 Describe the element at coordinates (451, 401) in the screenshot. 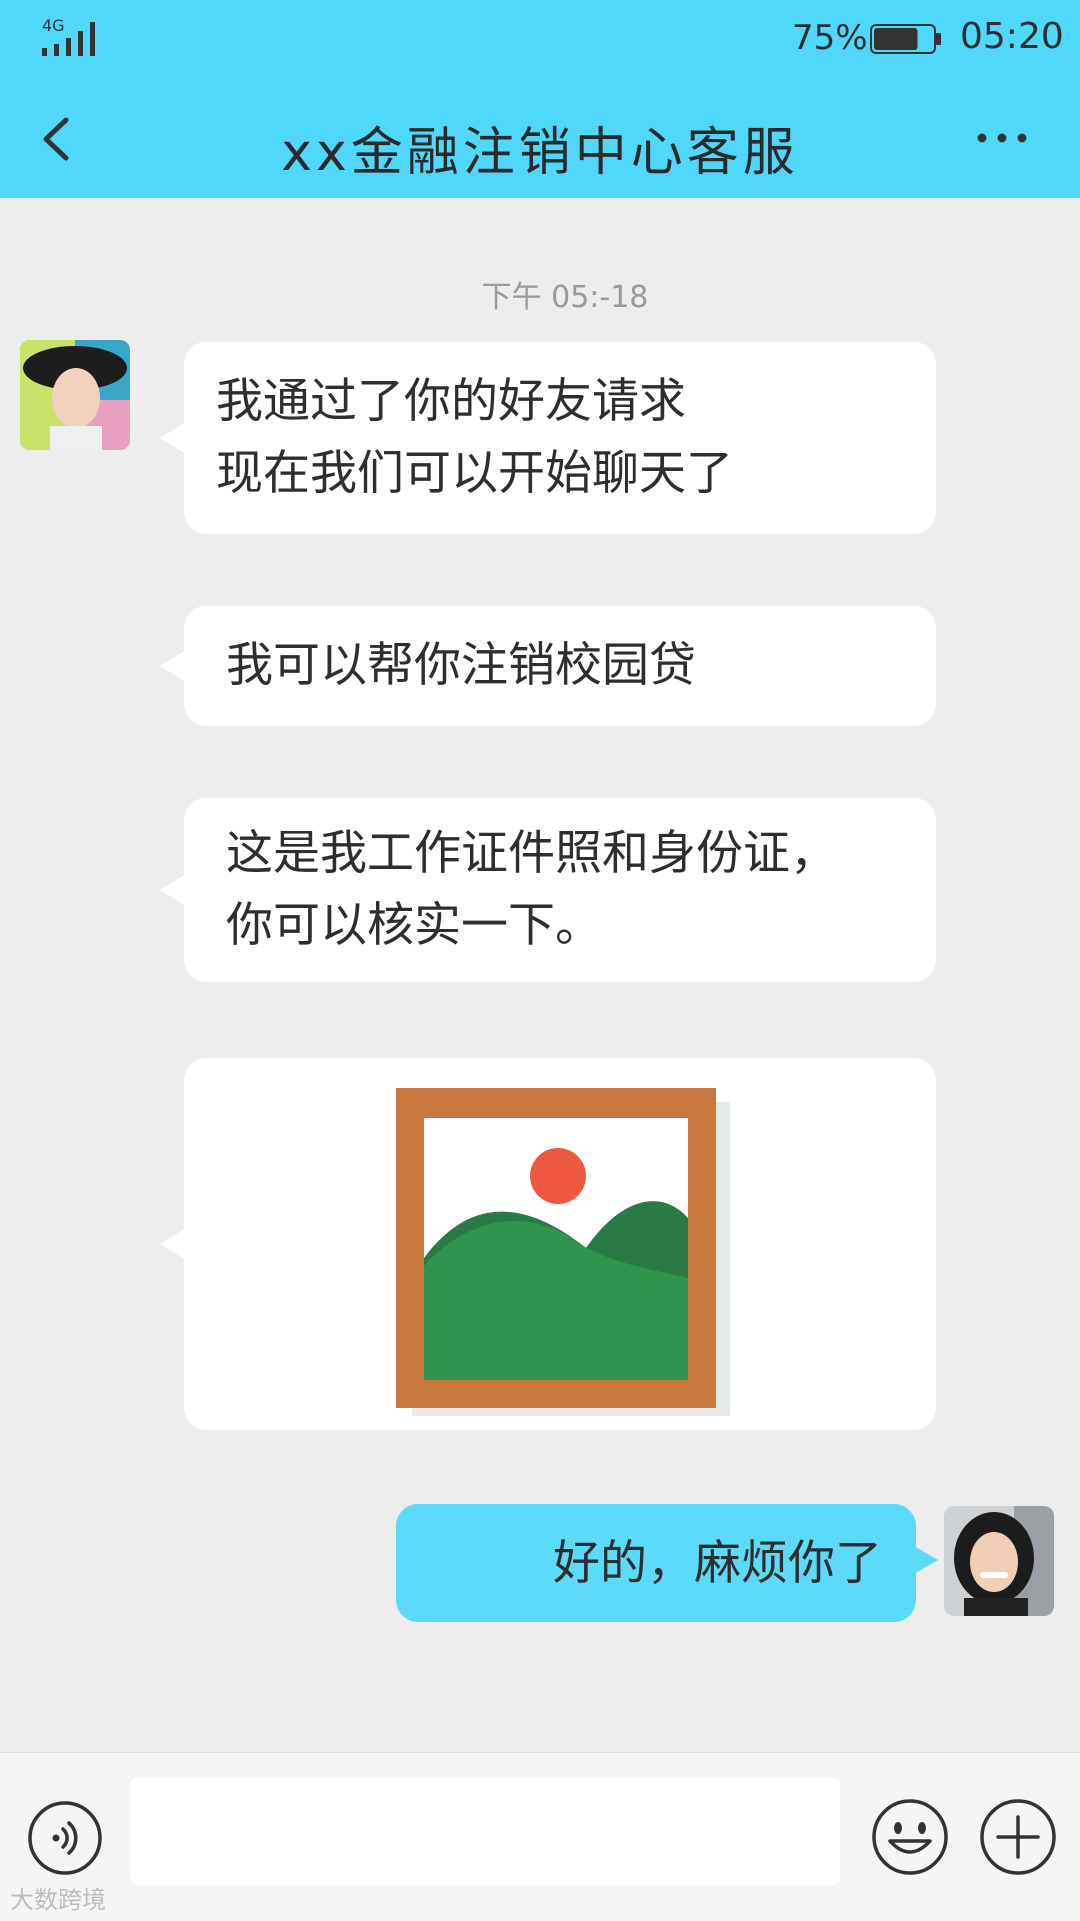

I see `message-text: 我通过了你的好友请求` at that location.